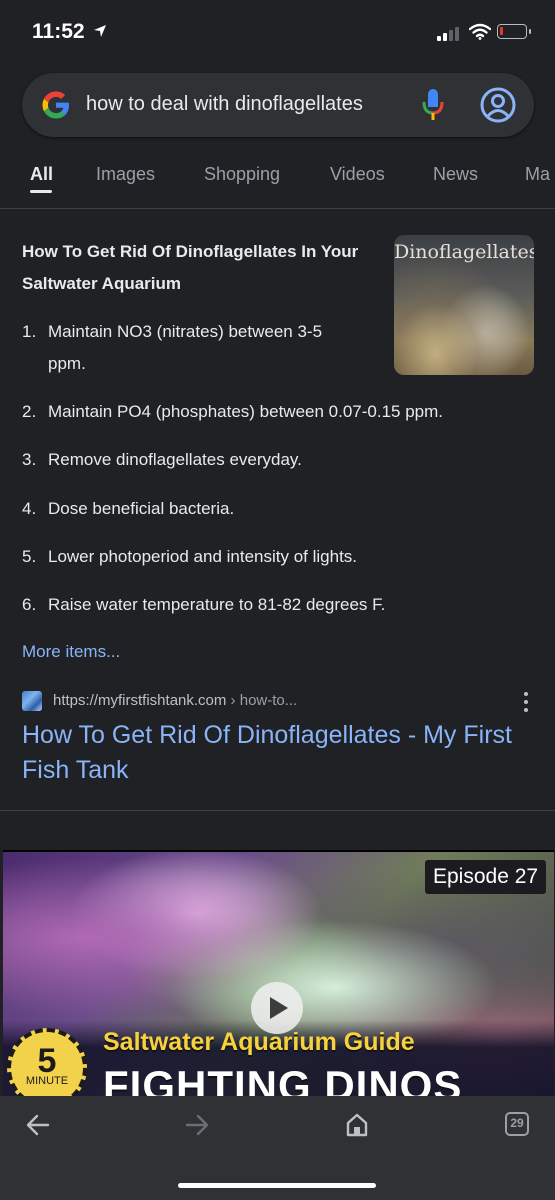 The image size is (555, 1200). Describe the element at coordinates (486, 877) in the screenshot. I see `episode-label: Episode 27` at that location.